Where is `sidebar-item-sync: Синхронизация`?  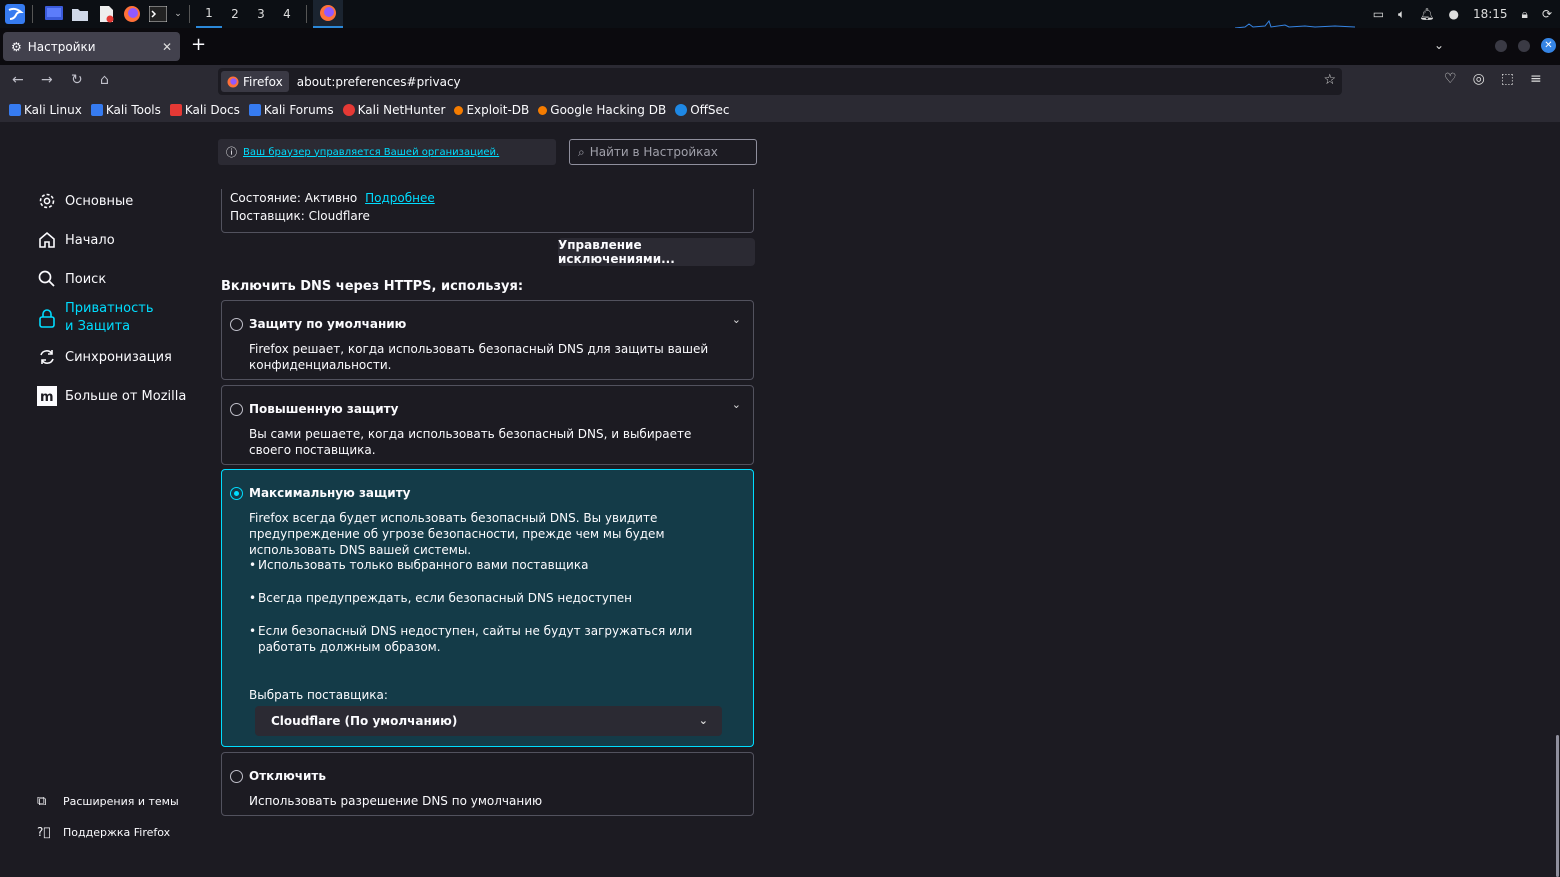 sidebar-item-sync: Синхронизация is located at coordinates (117, 357).